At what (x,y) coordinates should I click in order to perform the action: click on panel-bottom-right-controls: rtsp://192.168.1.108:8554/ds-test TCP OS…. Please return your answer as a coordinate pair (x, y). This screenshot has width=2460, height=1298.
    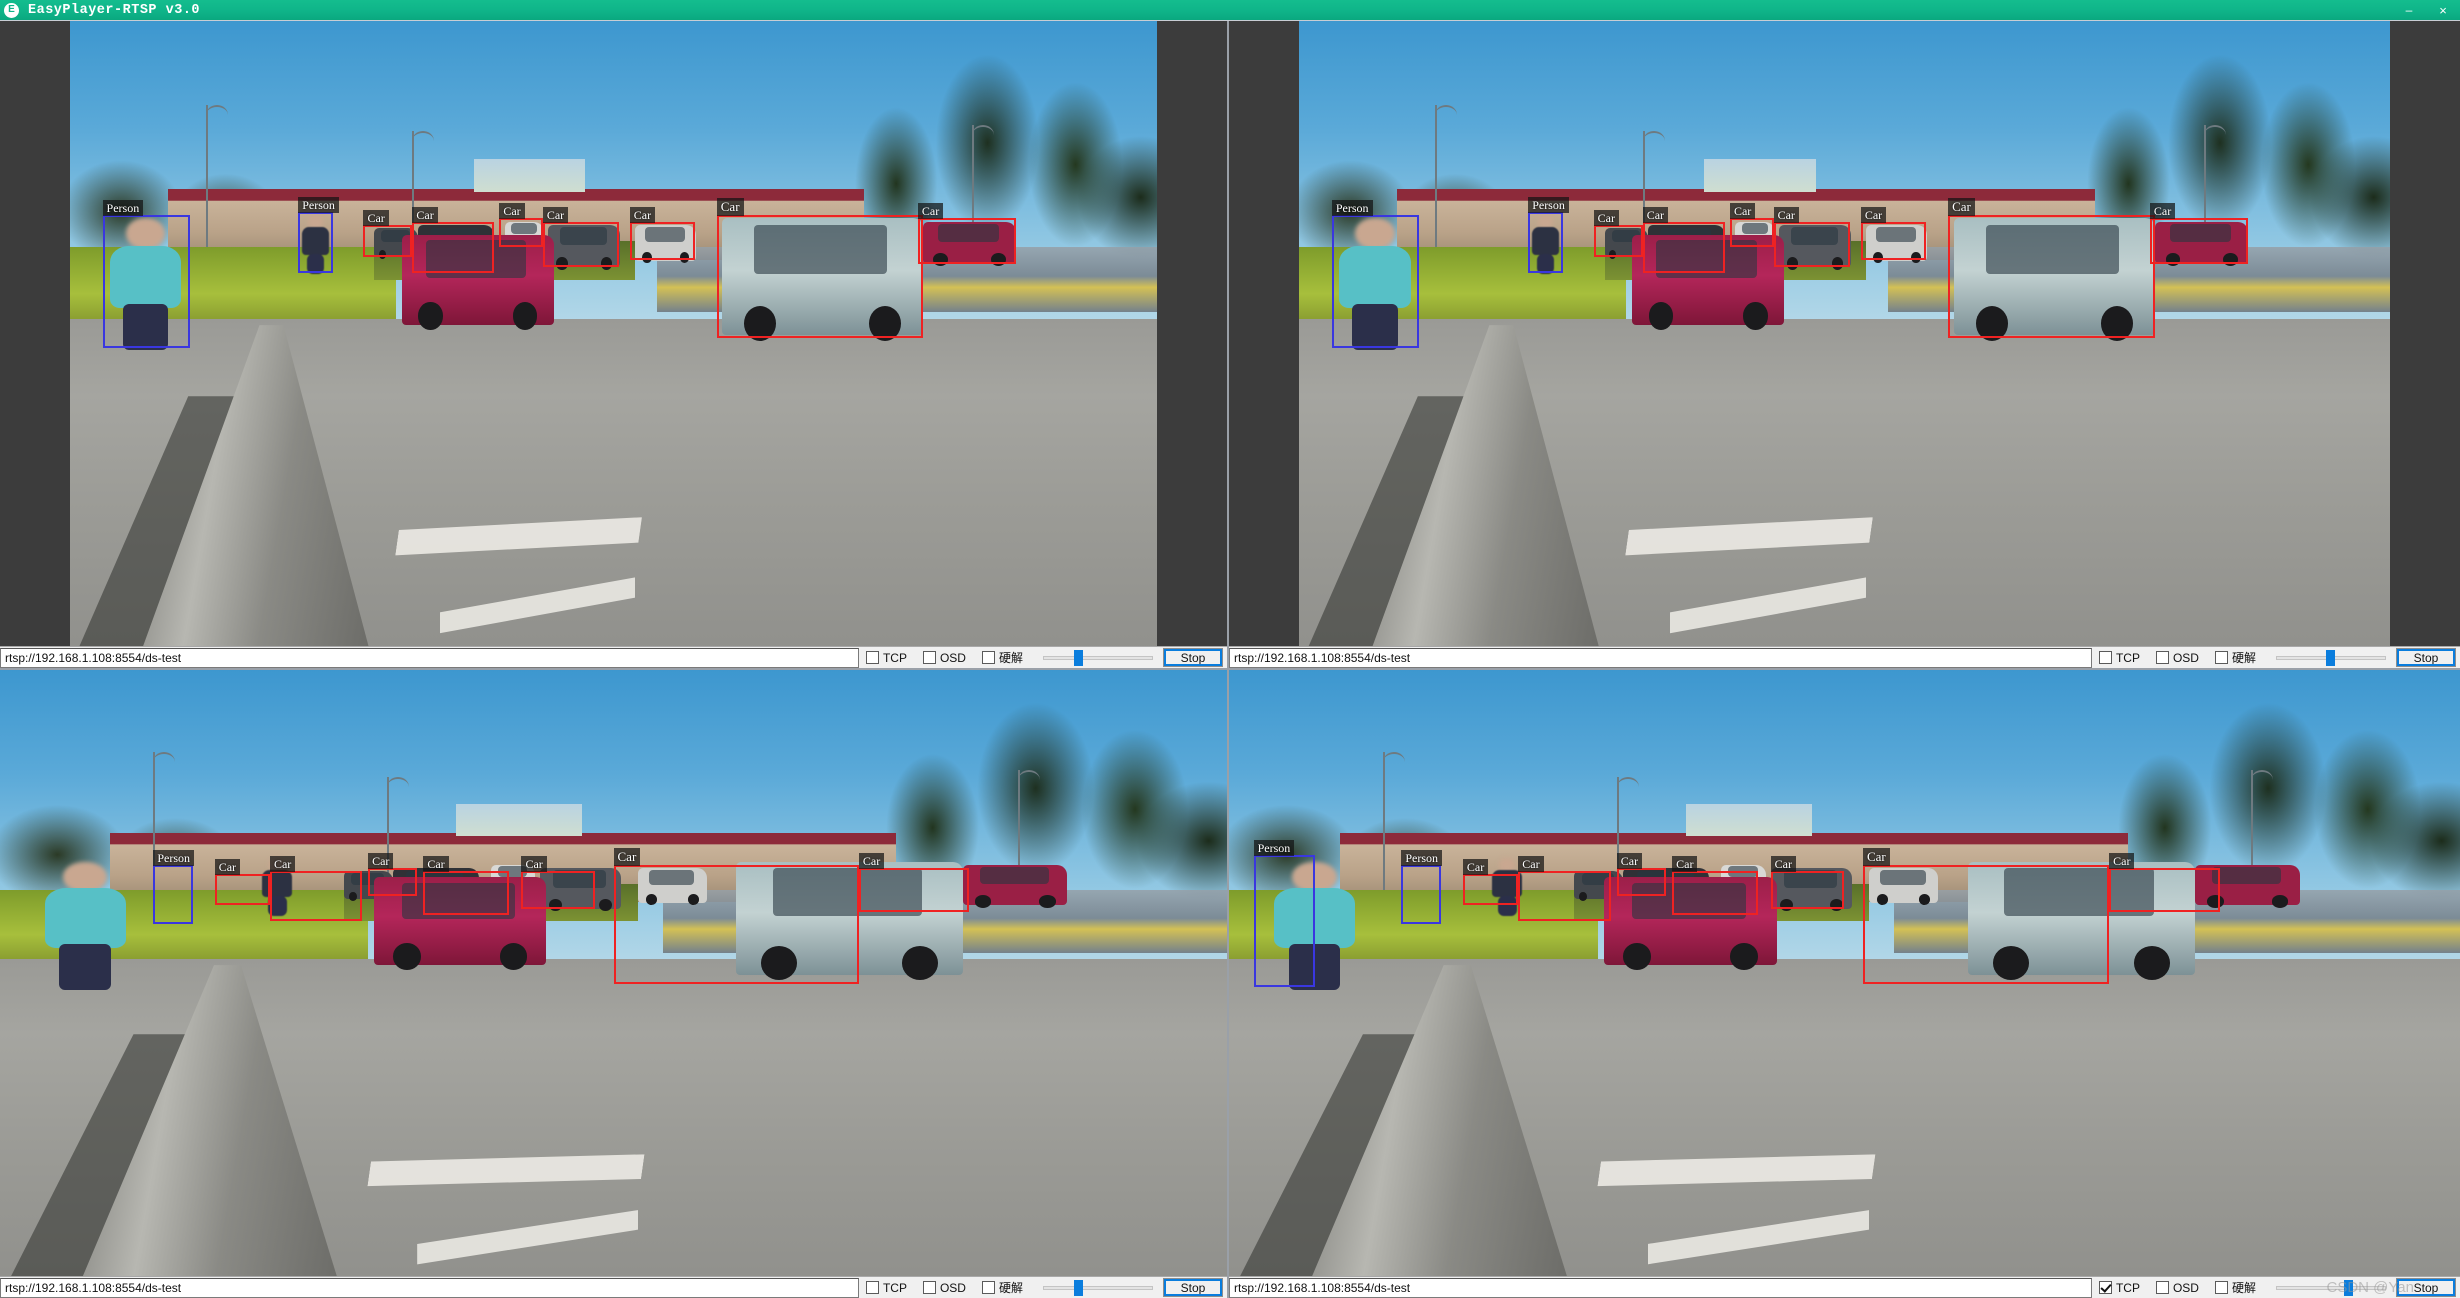
    Looking at the image, I should click on (1844, 1287).